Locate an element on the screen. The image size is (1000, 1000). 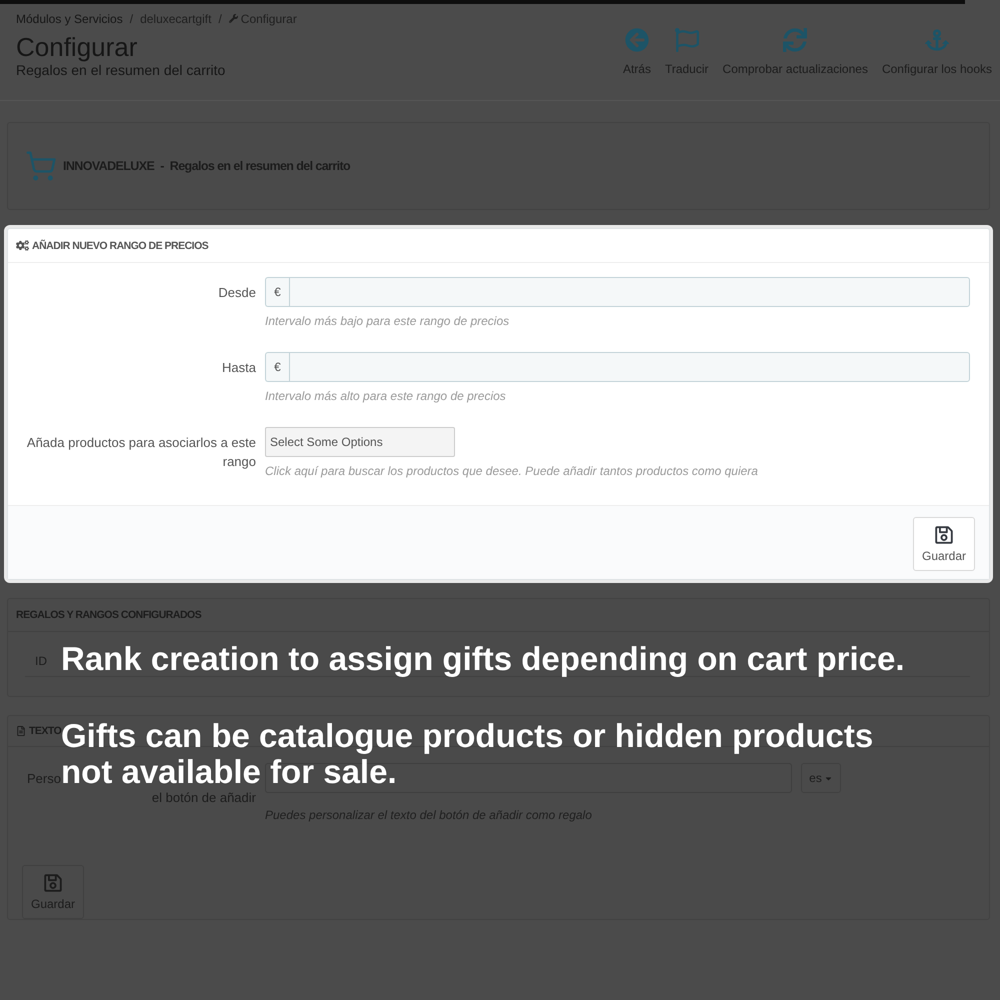
gears-icon is located at coordinates (22, 245).